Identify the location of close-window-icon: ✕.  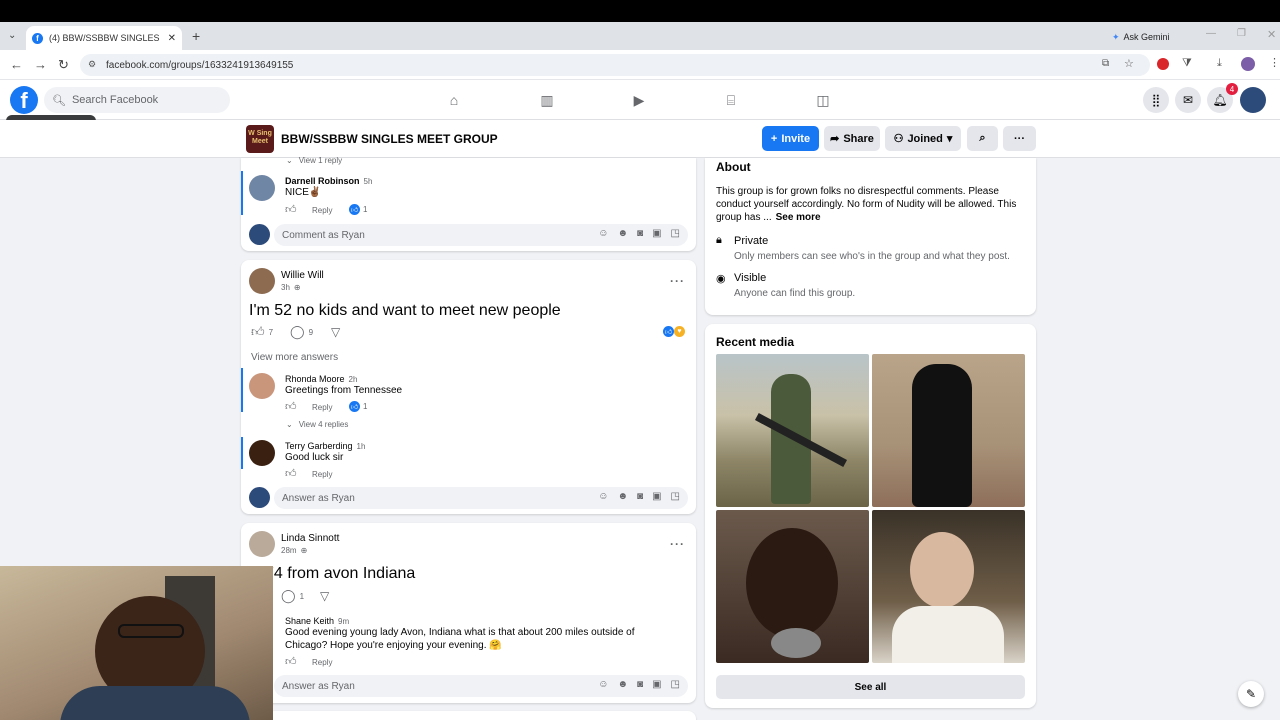
(1271, 34).